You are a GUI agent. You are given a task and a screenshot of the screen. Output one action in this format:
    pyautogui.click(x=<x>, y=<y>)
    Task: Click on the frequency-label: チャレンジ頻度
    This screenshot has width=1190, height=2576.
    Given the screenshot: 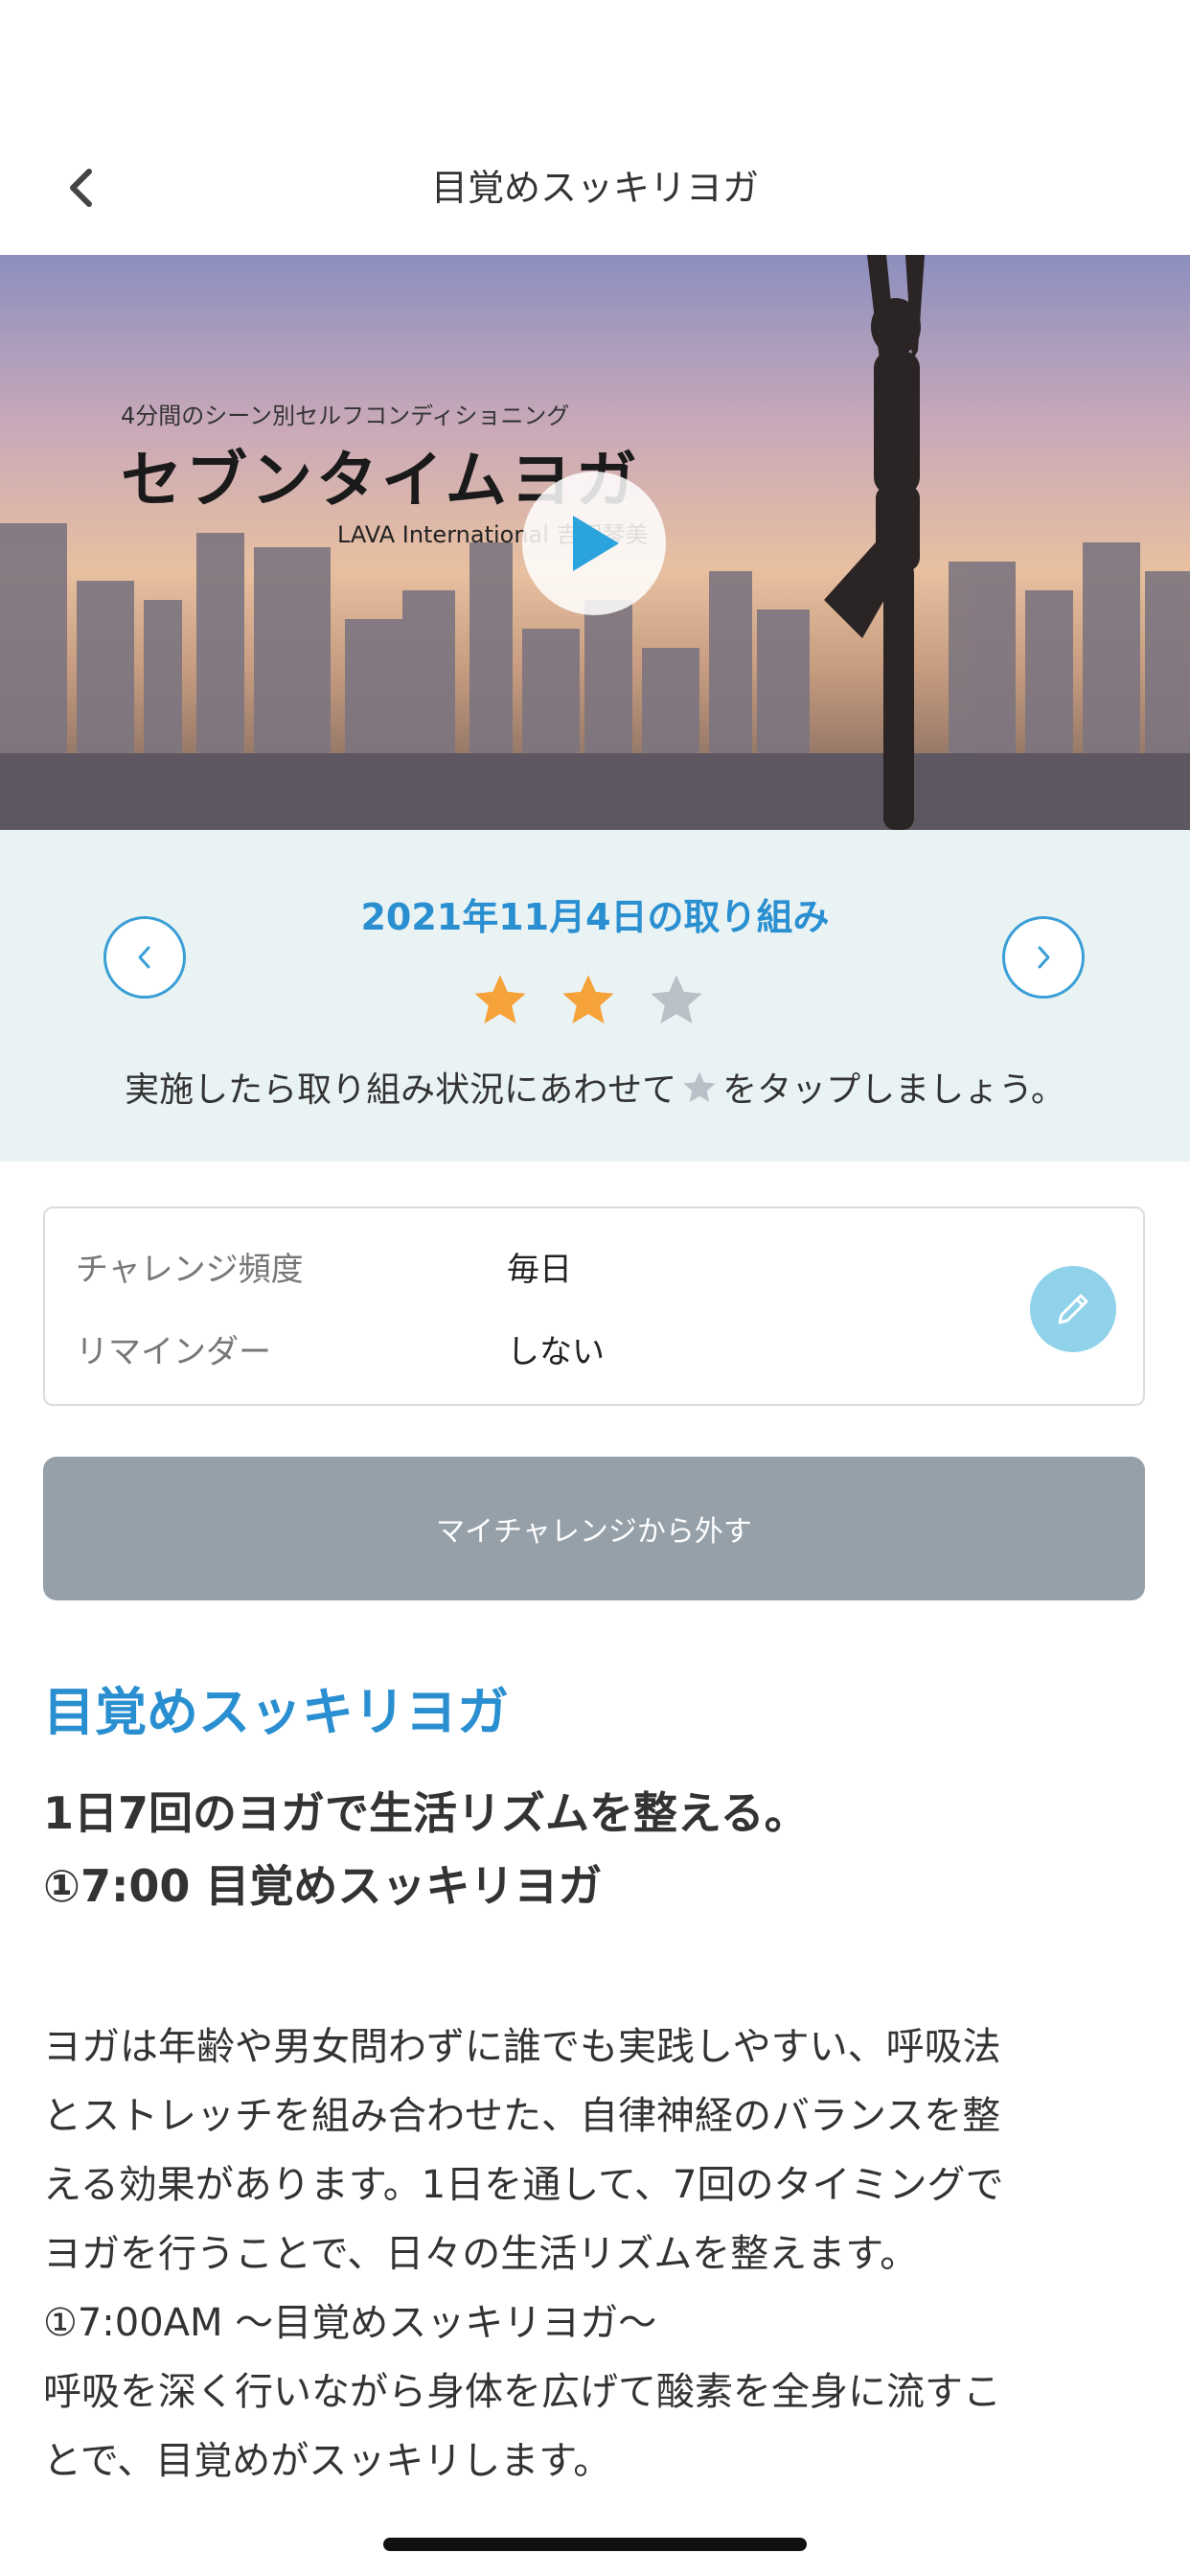 What is the action you would take?
    pyautogui.click(x=190, y=1270)
    